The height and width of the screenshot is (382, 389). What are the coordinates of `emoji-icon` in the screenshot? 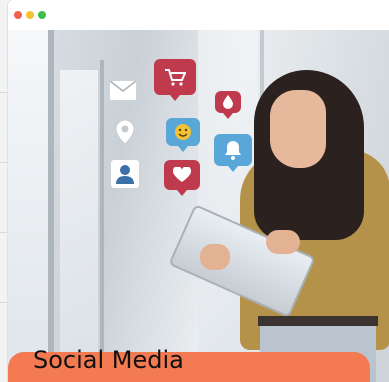 It's located at (183, 135).